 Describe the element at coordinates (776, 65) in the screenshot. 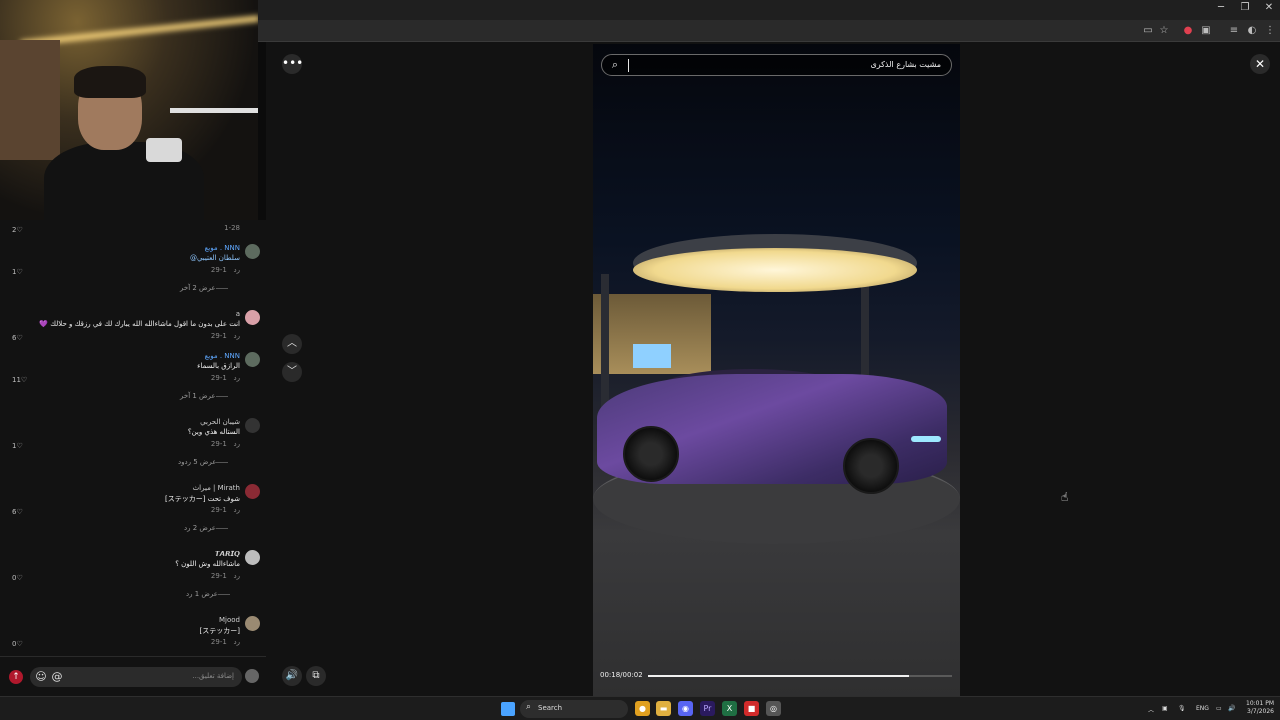

I see `search-bar: ⌕ مشيت بشارع الذكرى` at that location.